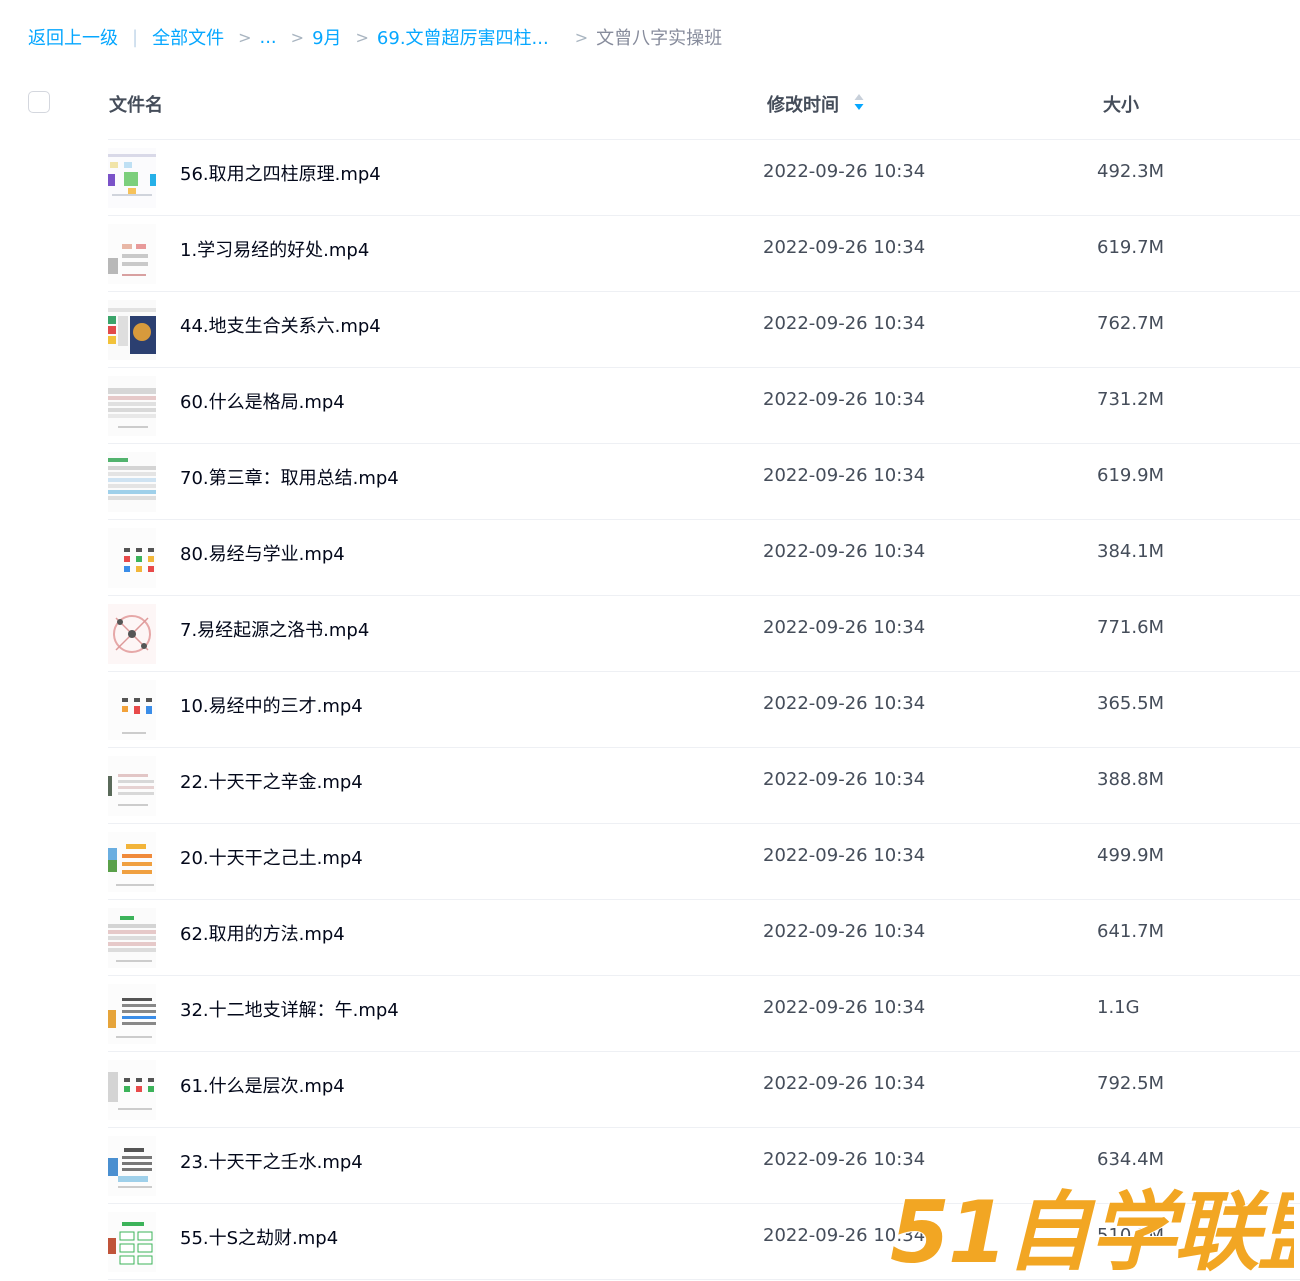  Describe the element at coordinates (262, 933) in the screenshot. I see `file-name: 62.取用的方法.mp4` at that location.